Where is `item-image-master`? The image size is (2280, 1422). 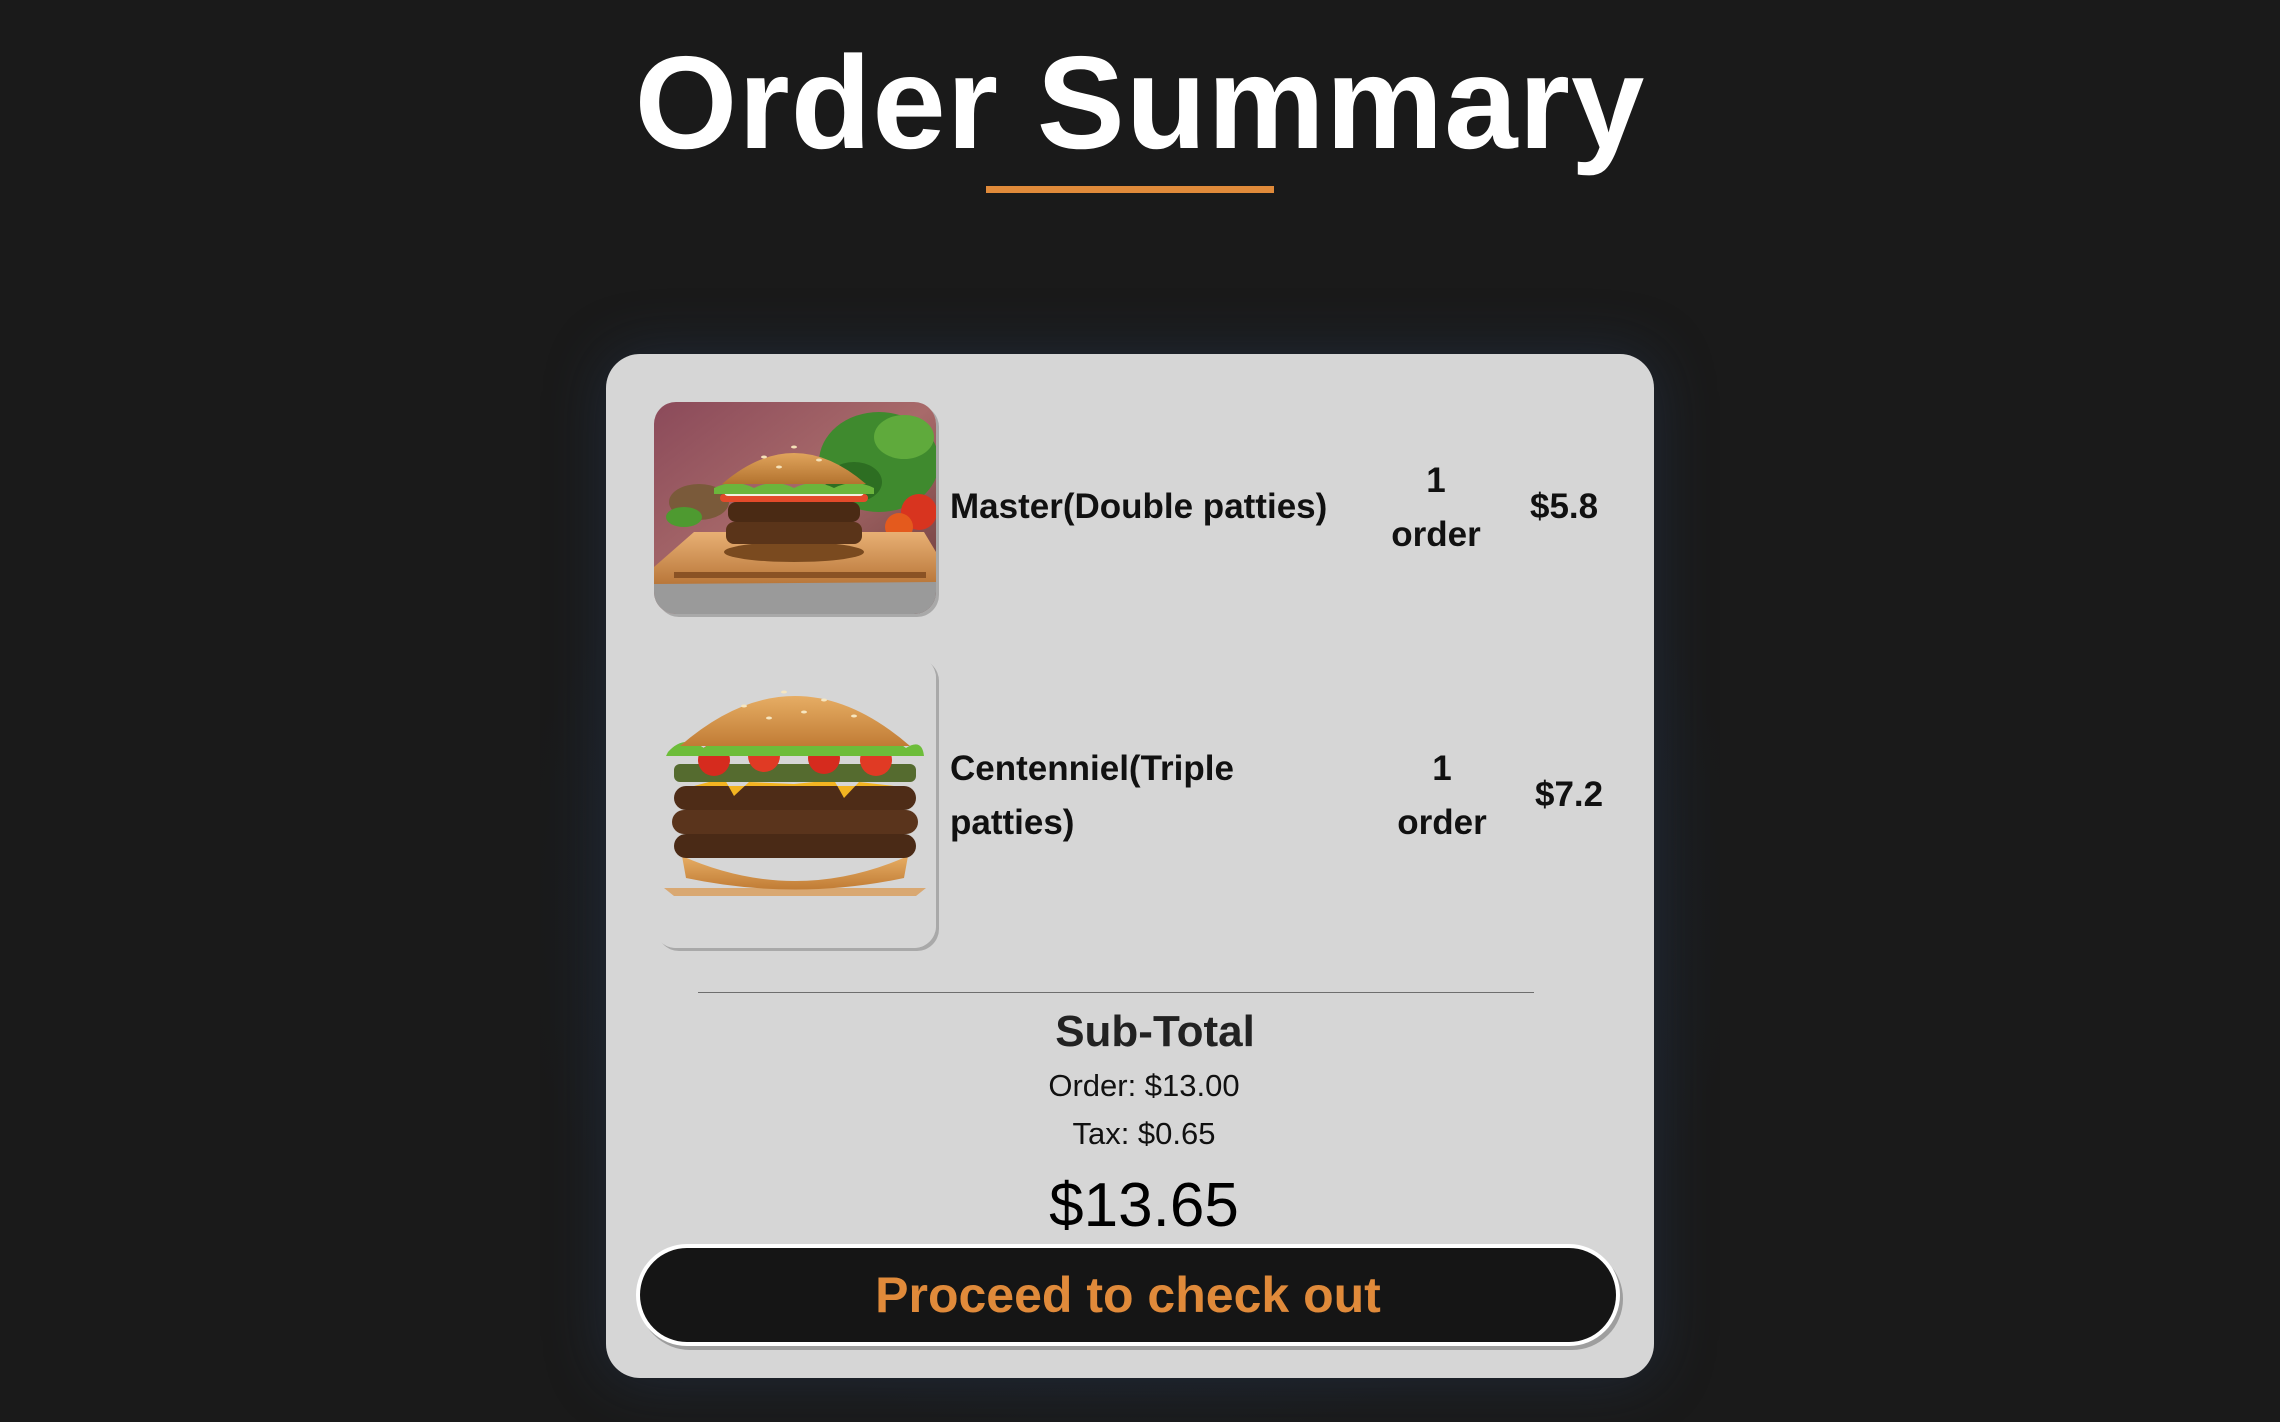
item-image-master is located at coordinates (795, 508).